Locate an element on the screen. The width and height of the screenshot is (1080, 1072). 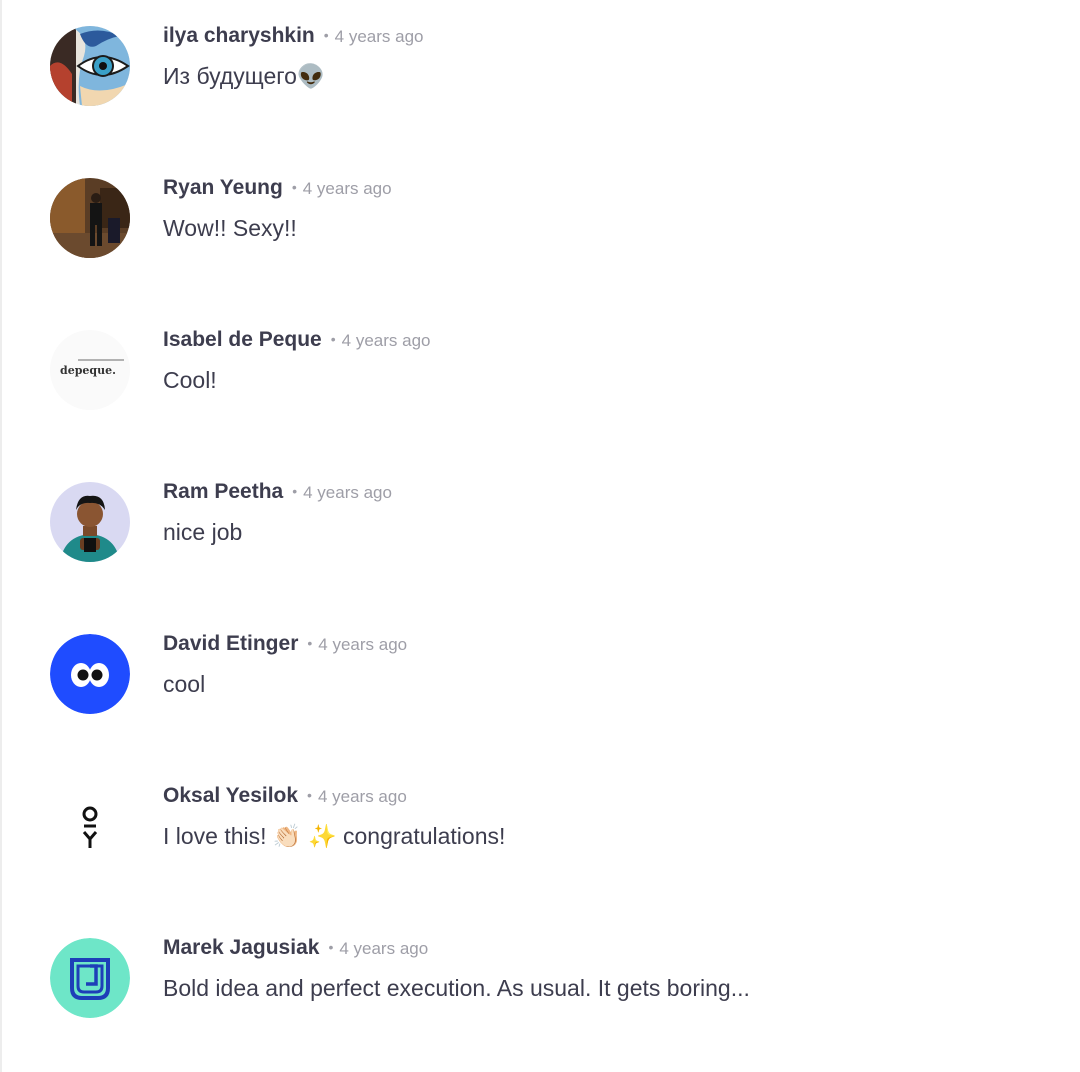
author-name: David Etinger is located at coordinates (230, 643).